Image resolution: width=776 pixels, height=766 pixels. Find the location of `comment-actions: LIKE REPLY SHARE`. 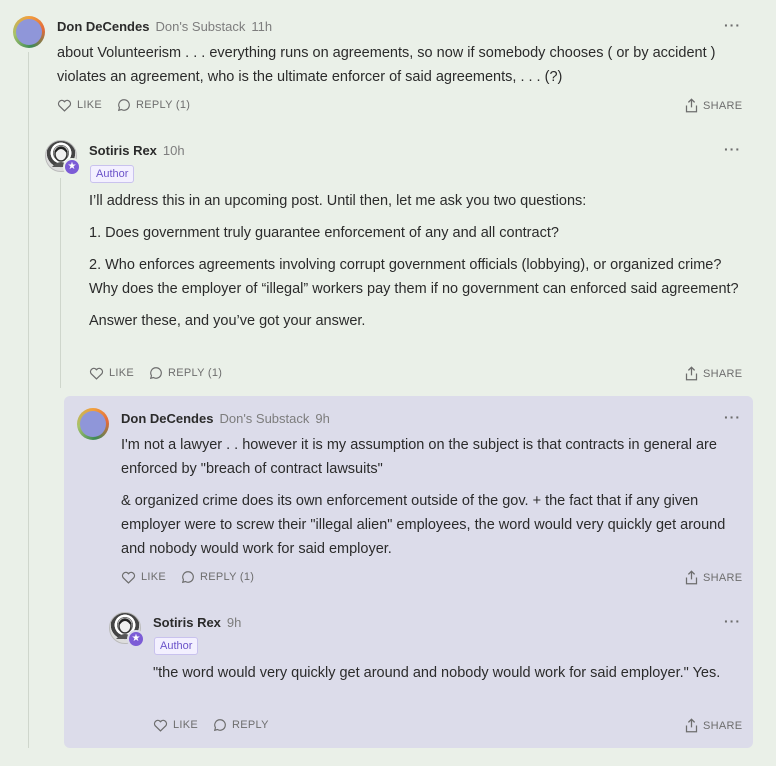

comment-actions: LIKE REPLY SHARE is located at coordinates (450, 726).